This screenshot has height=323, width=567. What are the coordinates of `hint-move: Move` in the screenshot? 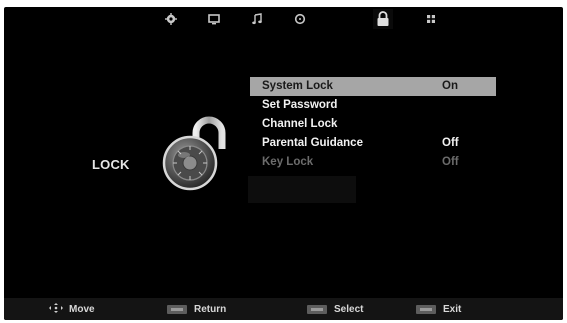 It's located at (72, 309).